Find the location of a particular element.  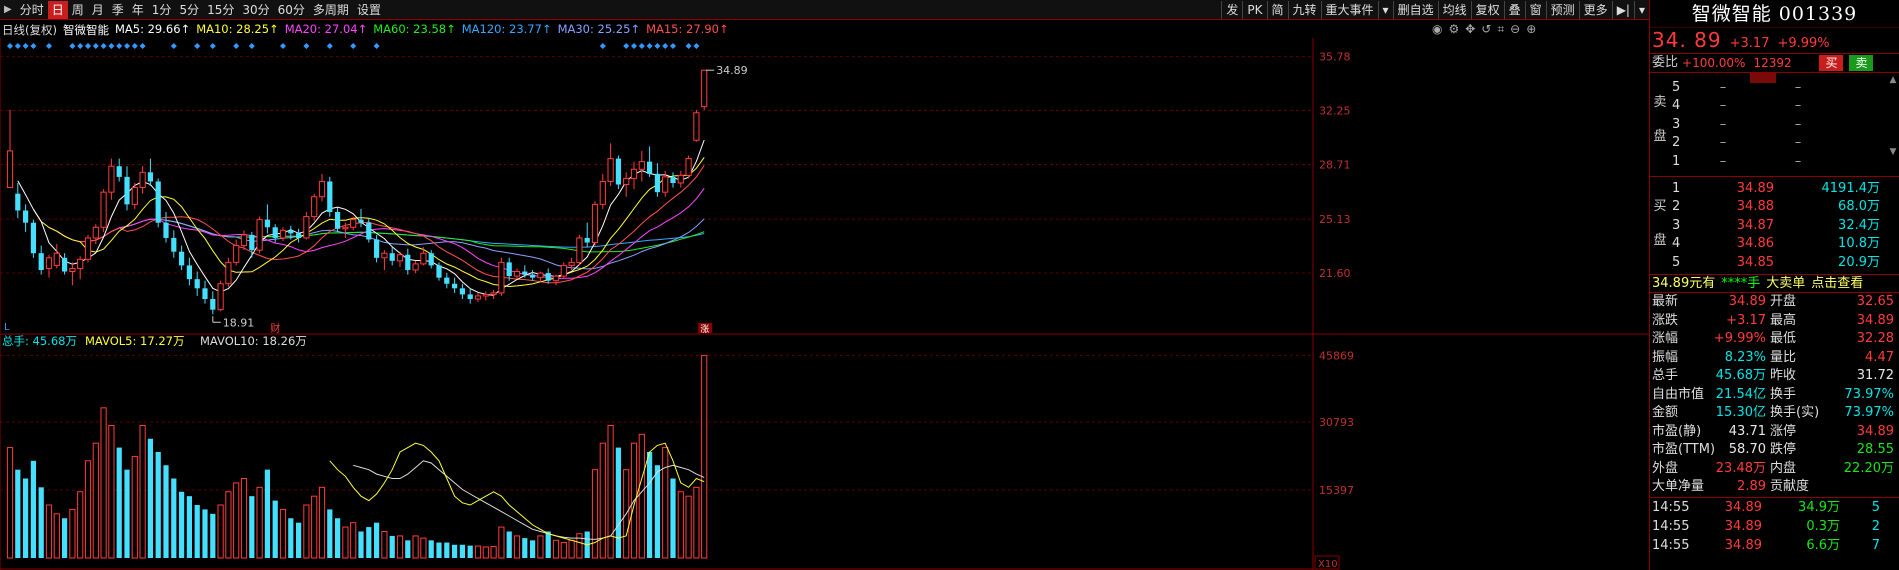

zoom-in-icon: ⊕ is located at coordinates (1531, 29).